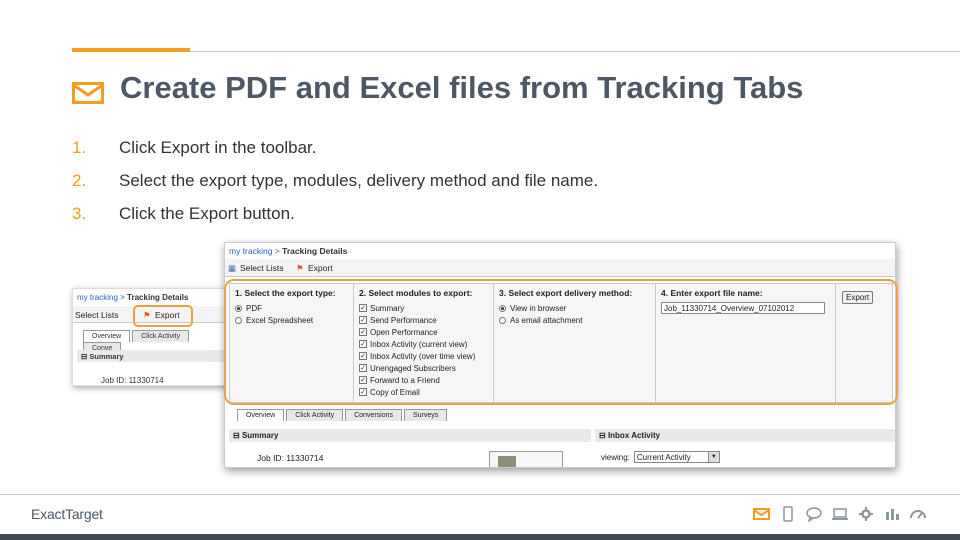  I want to click on laptop-icon, so click(840, 514).